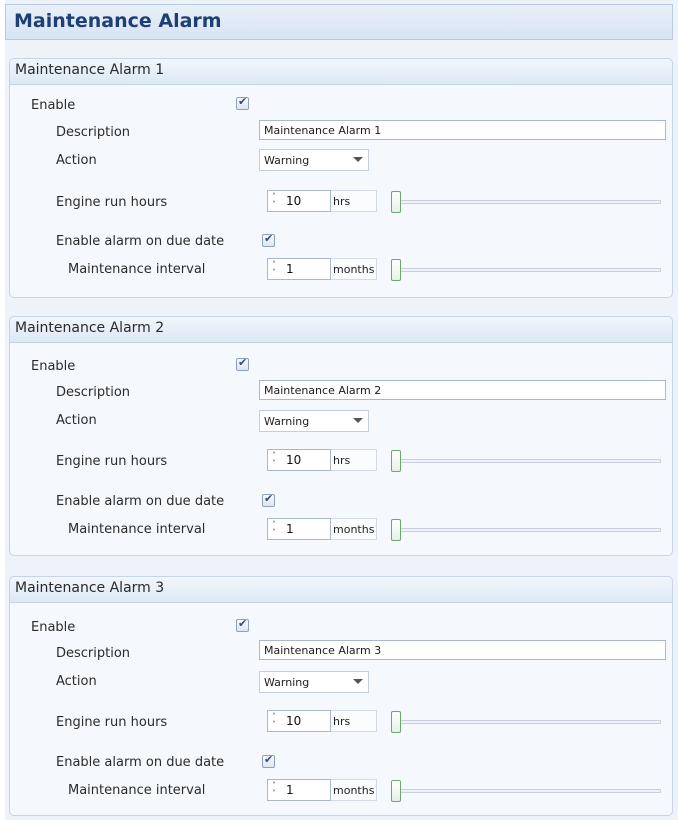 Image resolution: width=678 pixels, height=820 pixels. I want to click on section-header: Maintenance Alarm 1, so click(341, 72).